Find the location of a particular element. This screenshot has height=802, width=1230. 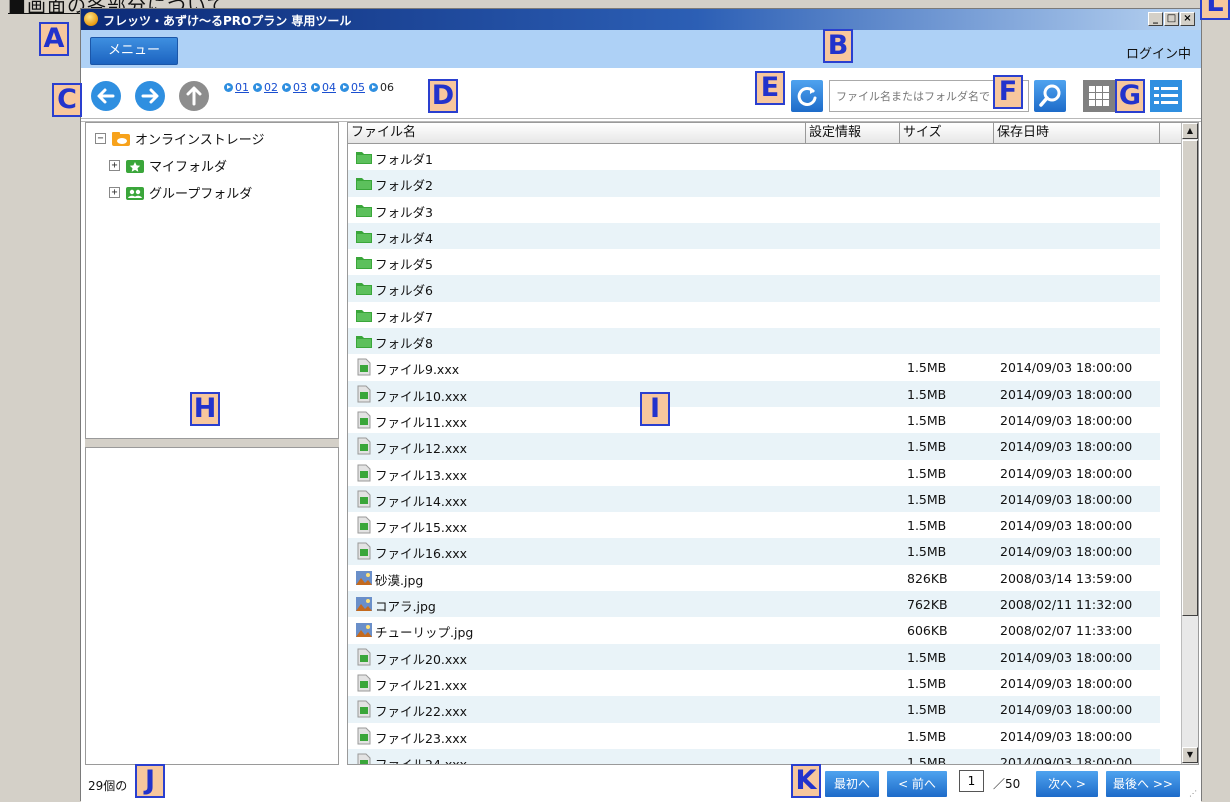

up-button is located at coordinates (194, 96).